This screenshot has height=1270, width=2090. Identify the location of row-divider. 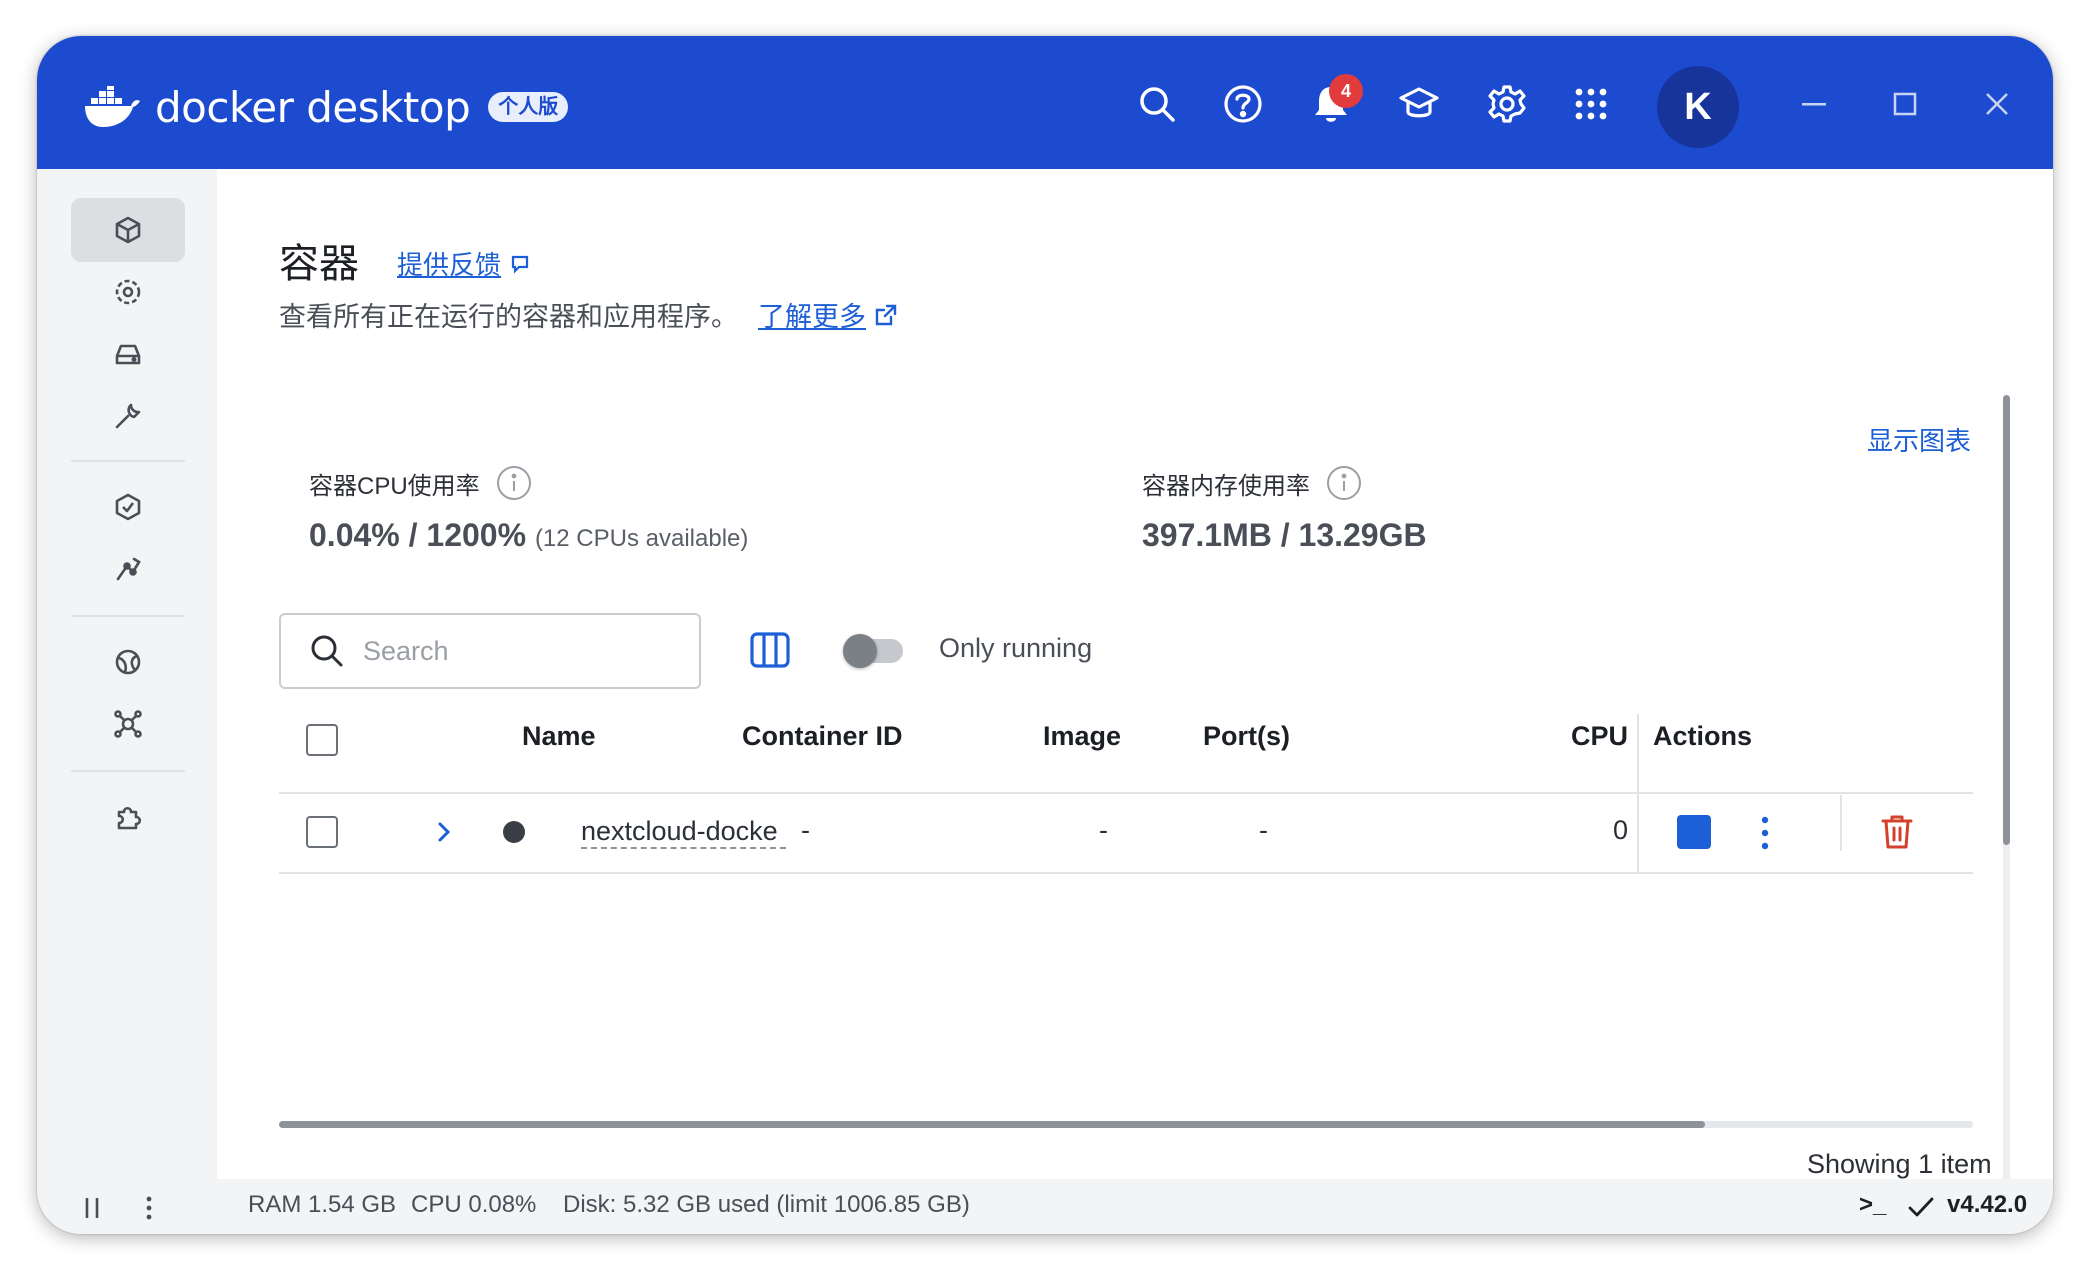
(1126, 873).